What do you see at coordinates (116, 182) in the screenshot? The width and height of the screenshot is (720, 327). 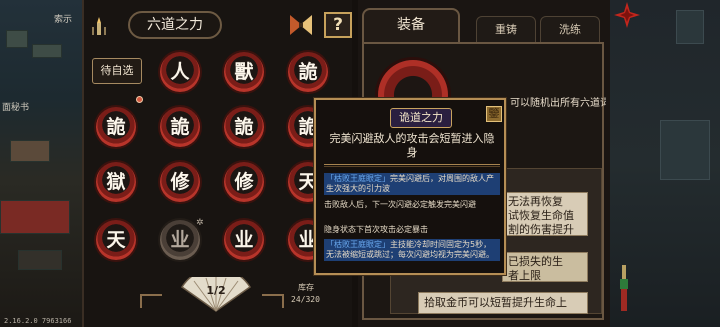 I see `rune-token: 獄` at bounding box center [116, 182].